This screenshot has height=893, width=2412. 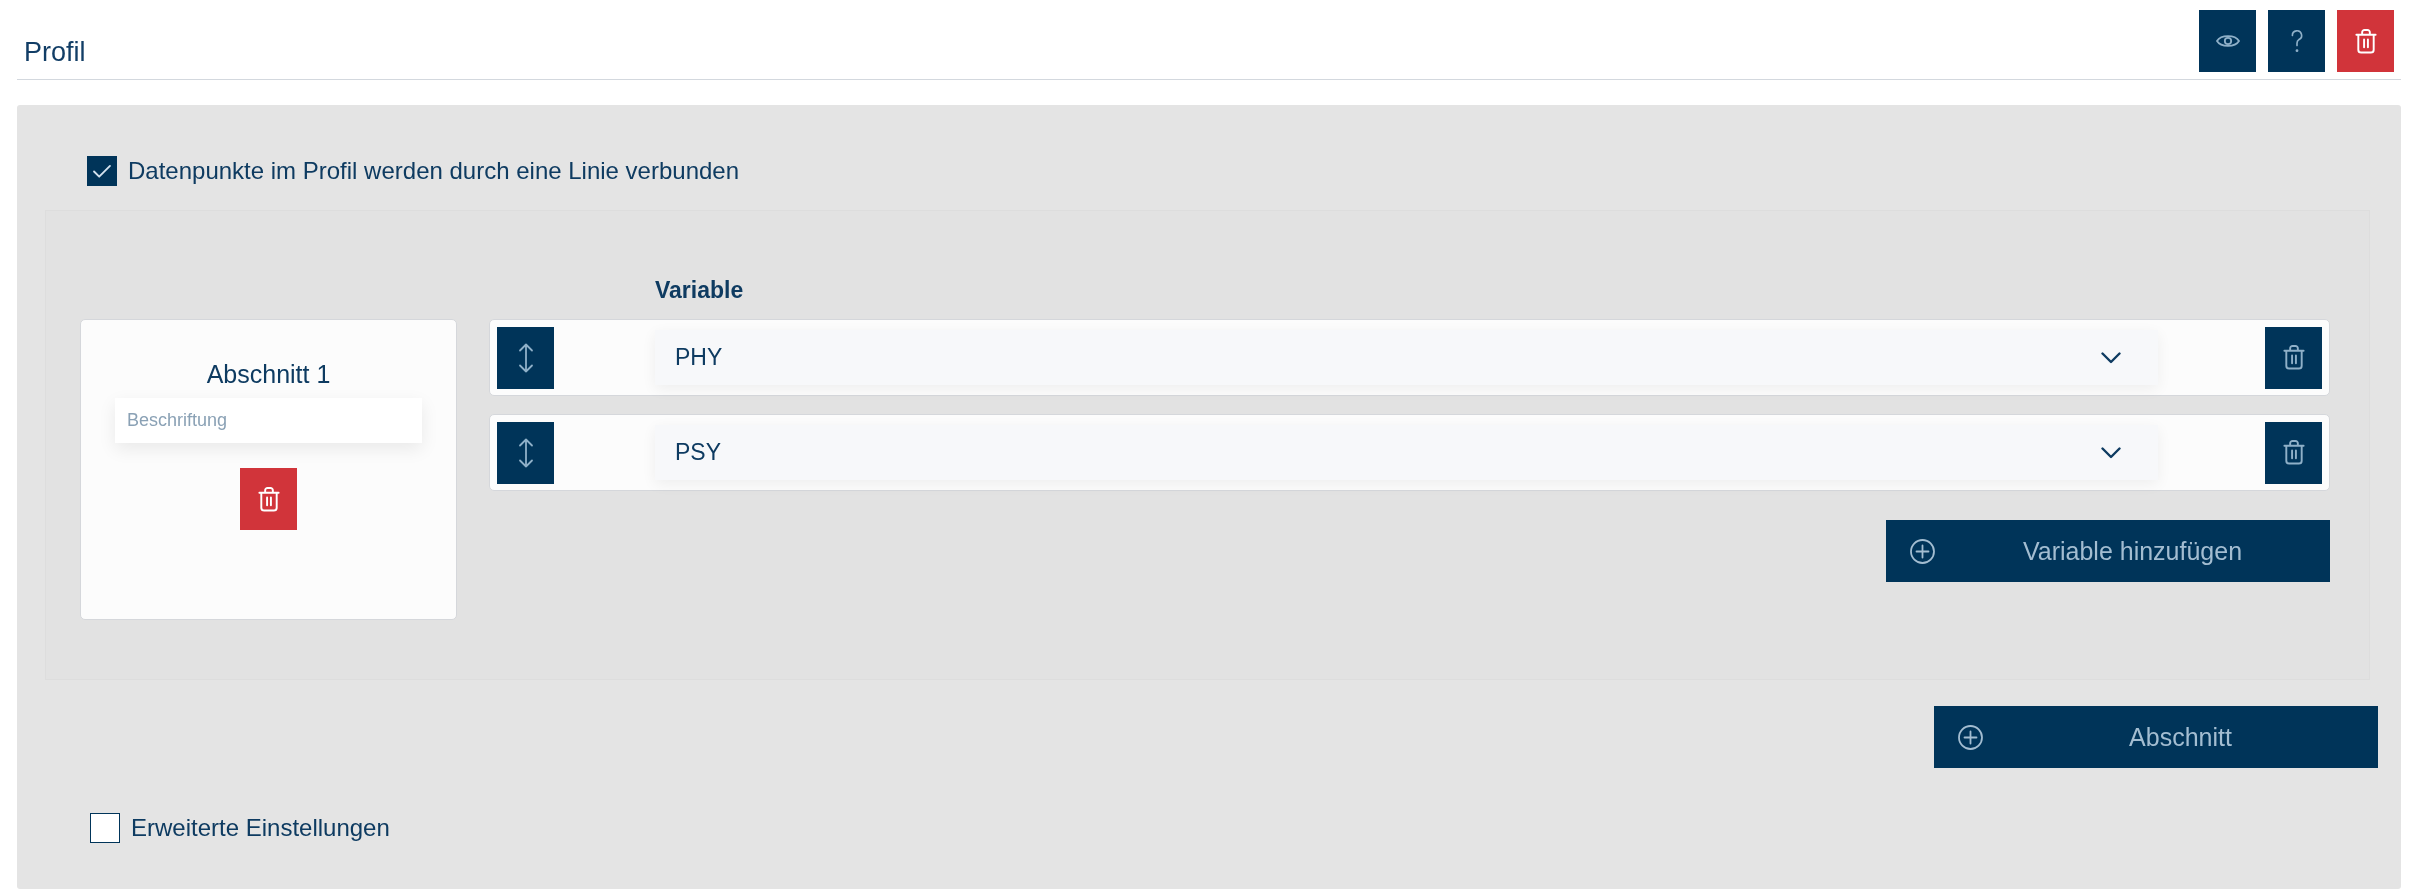 What do you see at coordinates (2296, 41) in the screenshot?
I see `help-icon` at bounding box center [2296, 41].